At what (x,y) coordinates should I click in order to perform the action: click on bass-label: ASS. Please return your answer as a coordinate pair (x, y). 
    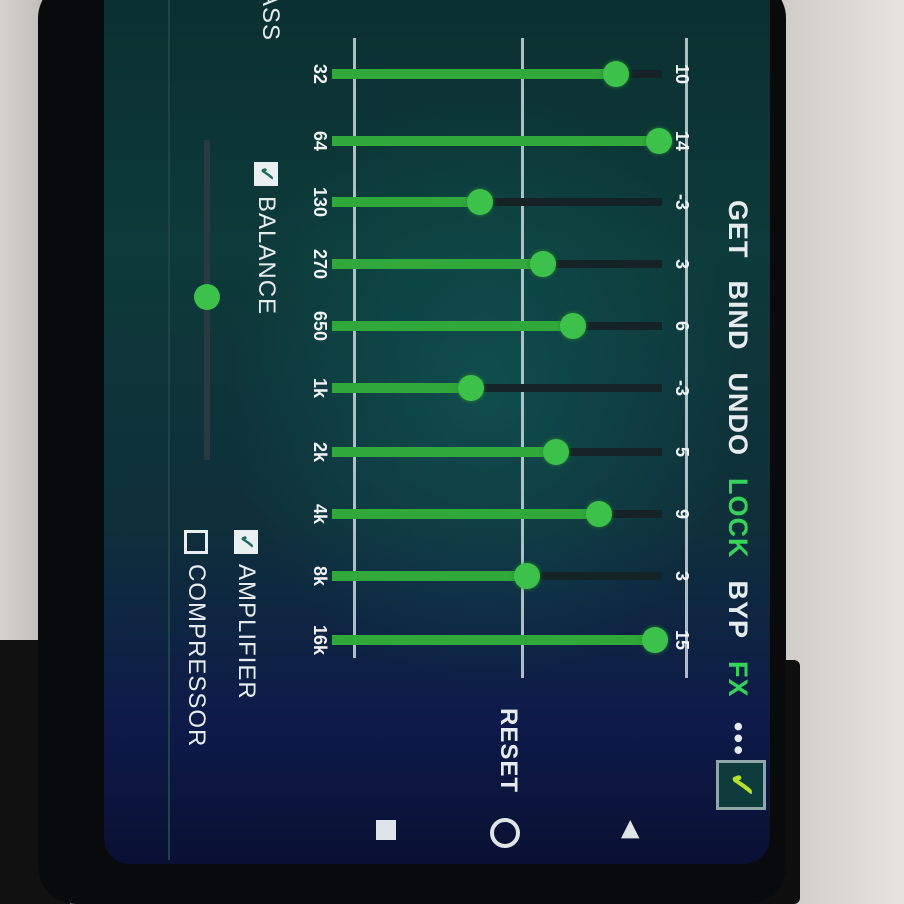
    Looking at the image, I should click on (270, 21).